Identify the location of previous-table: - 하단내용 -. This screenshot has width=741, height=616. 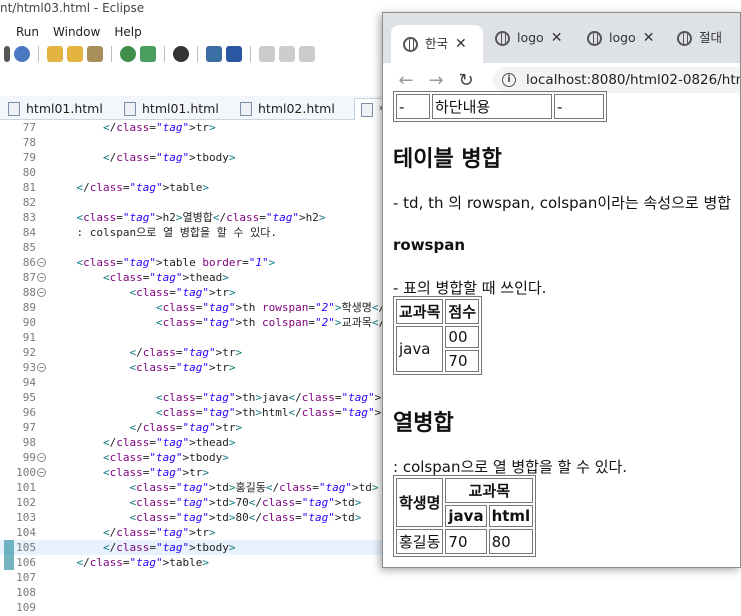
(500, 106).